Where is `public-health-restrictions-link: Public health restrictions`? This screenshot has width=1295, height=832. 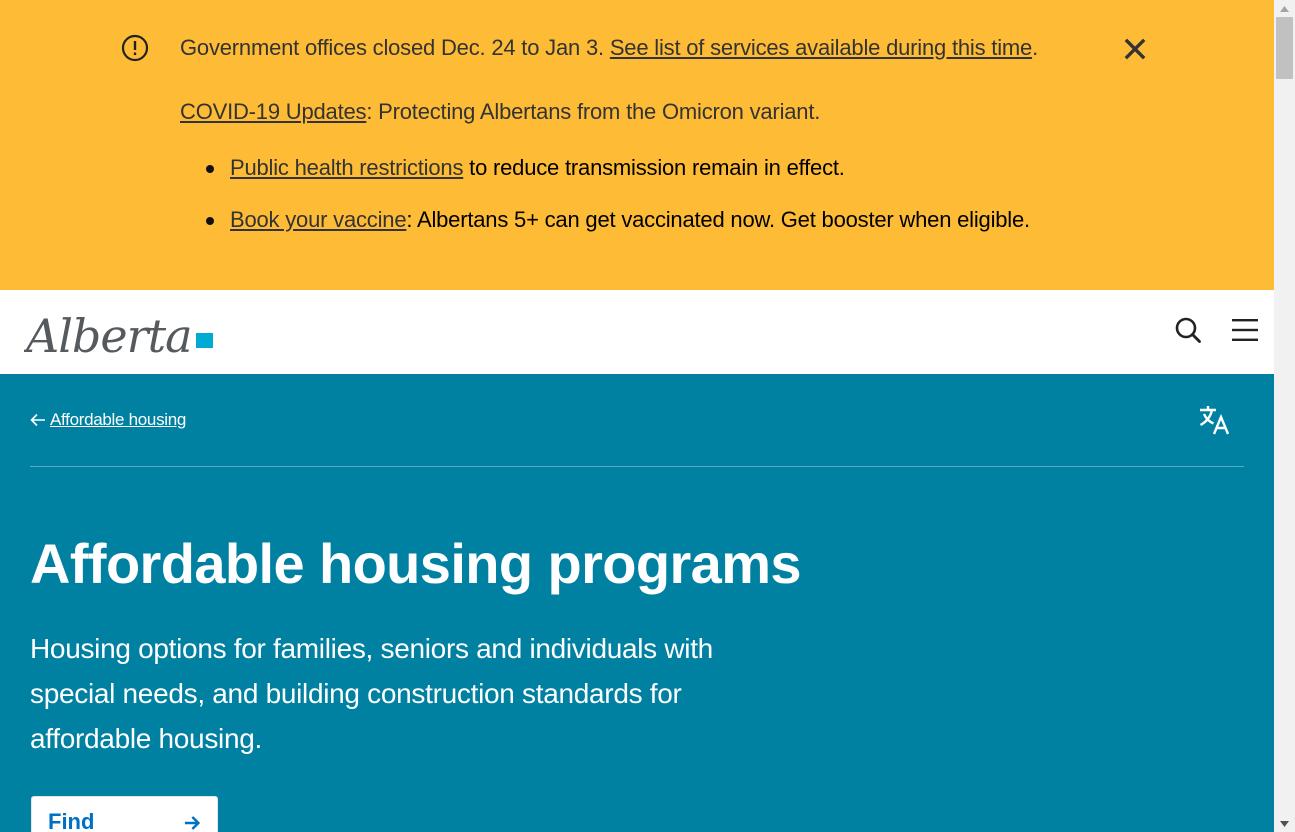
public-health-restrictions-link: Public health restrictions is located at coordinates (346, 167).